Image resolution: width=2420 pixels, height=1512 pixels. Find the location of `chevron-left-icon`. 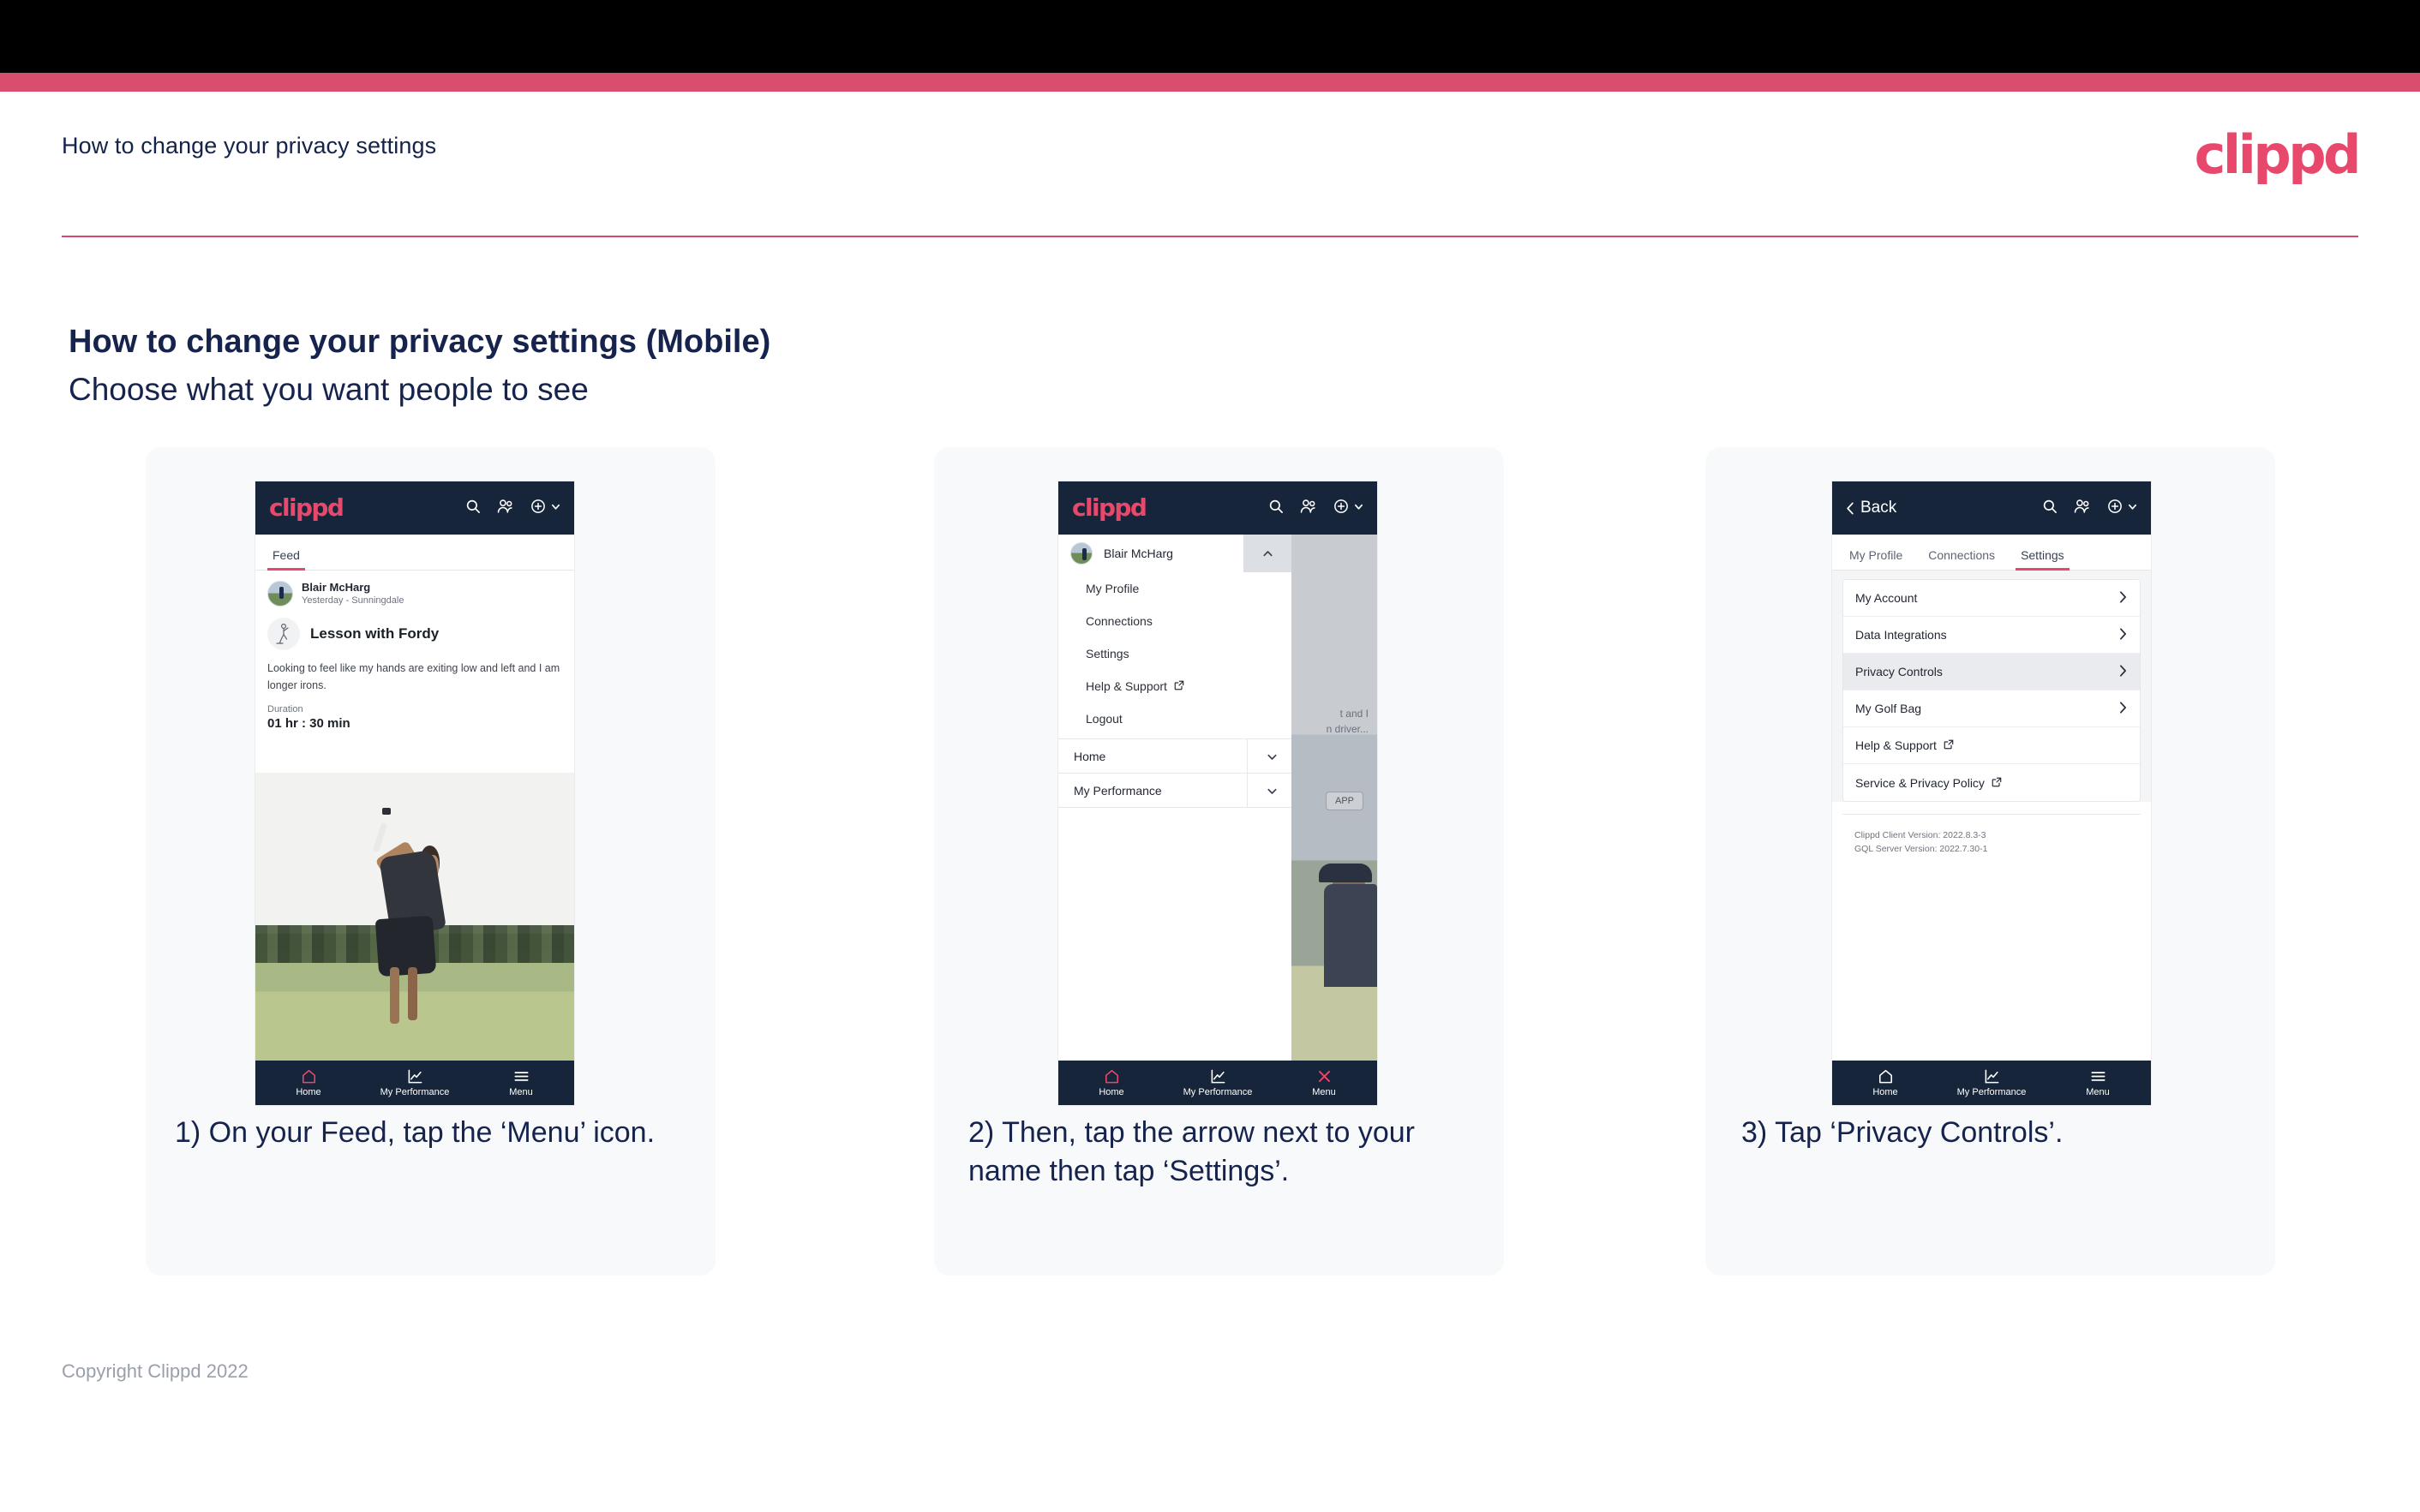

chevron-left-icon is located at coordinates (1851, 508).